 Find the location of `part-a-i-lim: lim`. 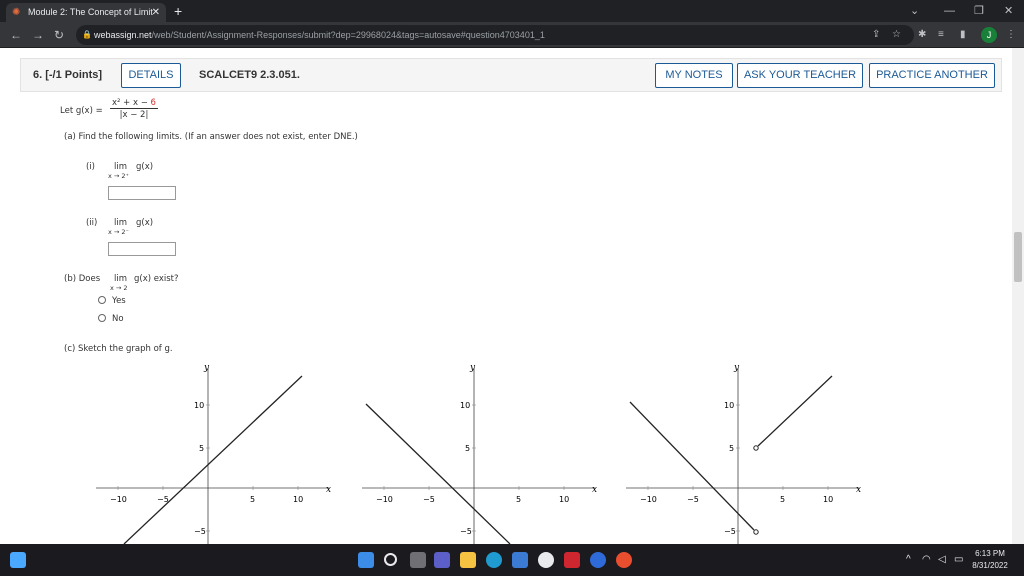

part-a-i-lim: lim is located at coordinates (121, 167).